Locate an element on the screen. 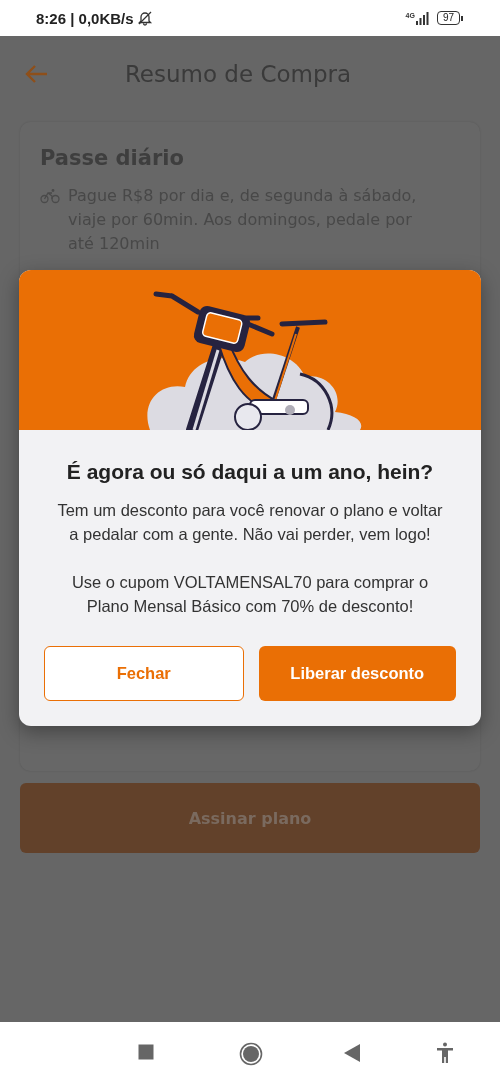 This screenshot has width=500, height=1083. back-icon is located at coordinates (352, 1053).